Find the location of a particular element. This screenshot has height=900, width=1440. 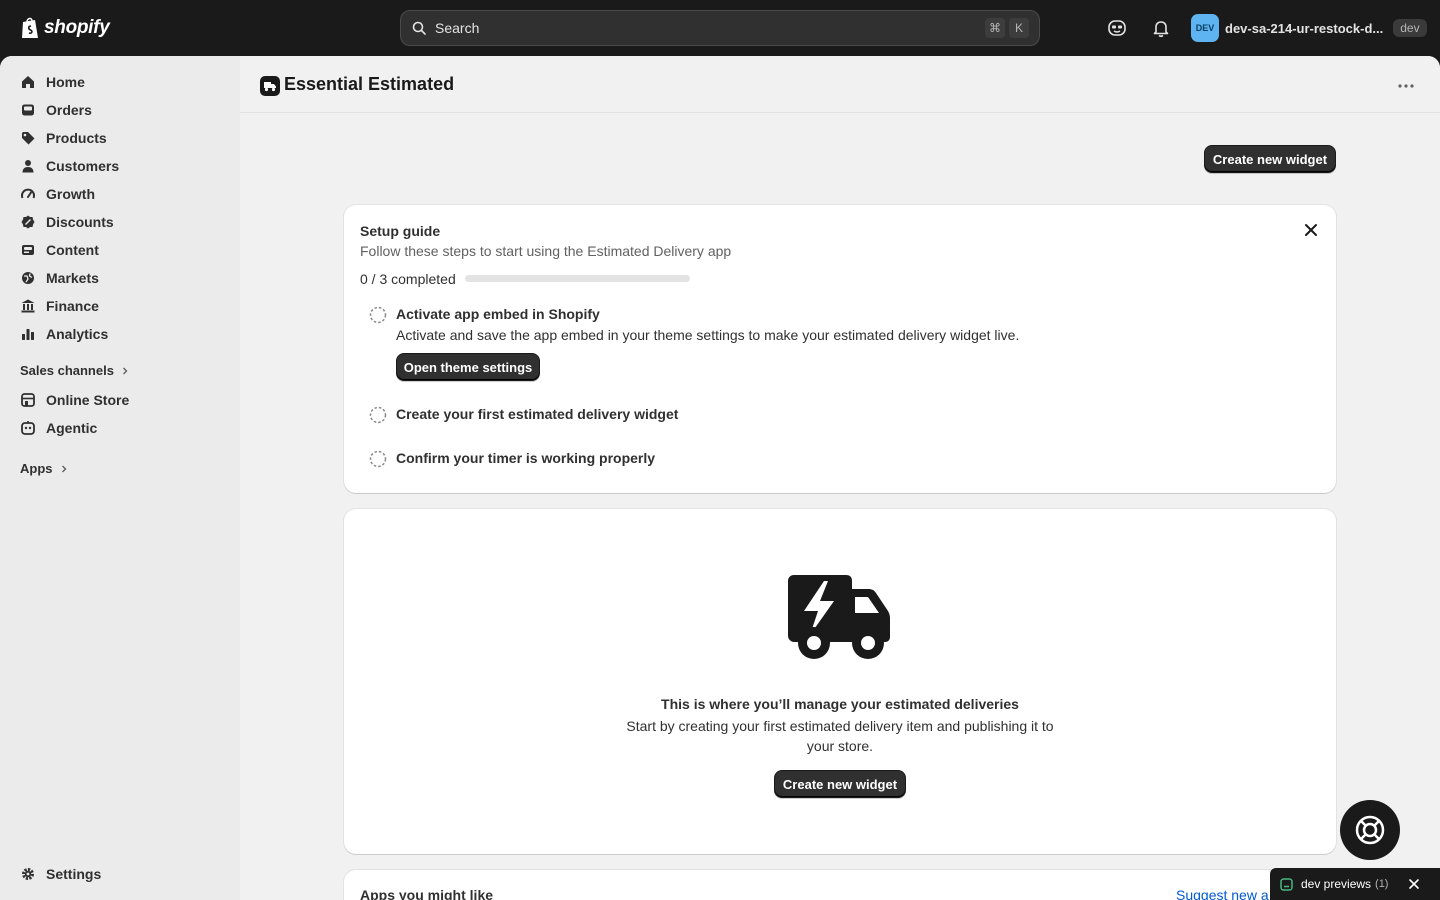

sidebar-item-label: Discounts is located at coordinates (80, 222).